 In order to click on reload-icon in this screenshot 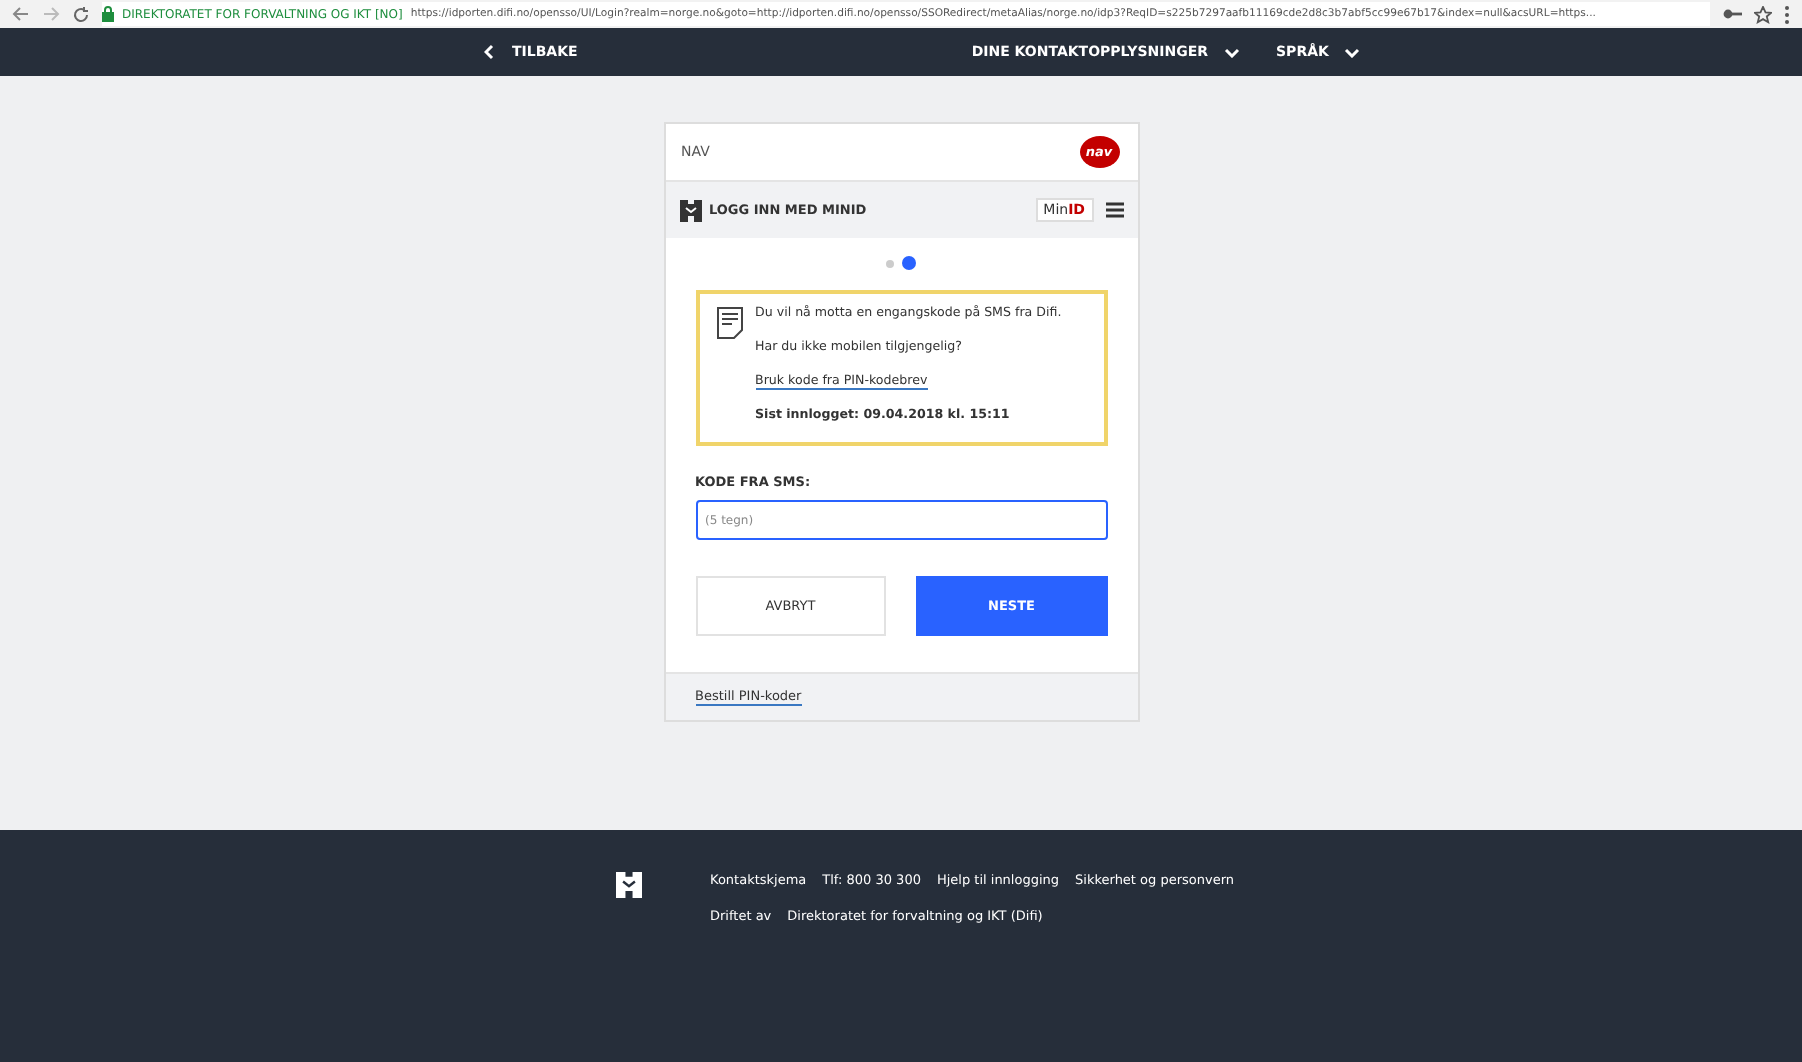, I will do `click(81, 14)`.